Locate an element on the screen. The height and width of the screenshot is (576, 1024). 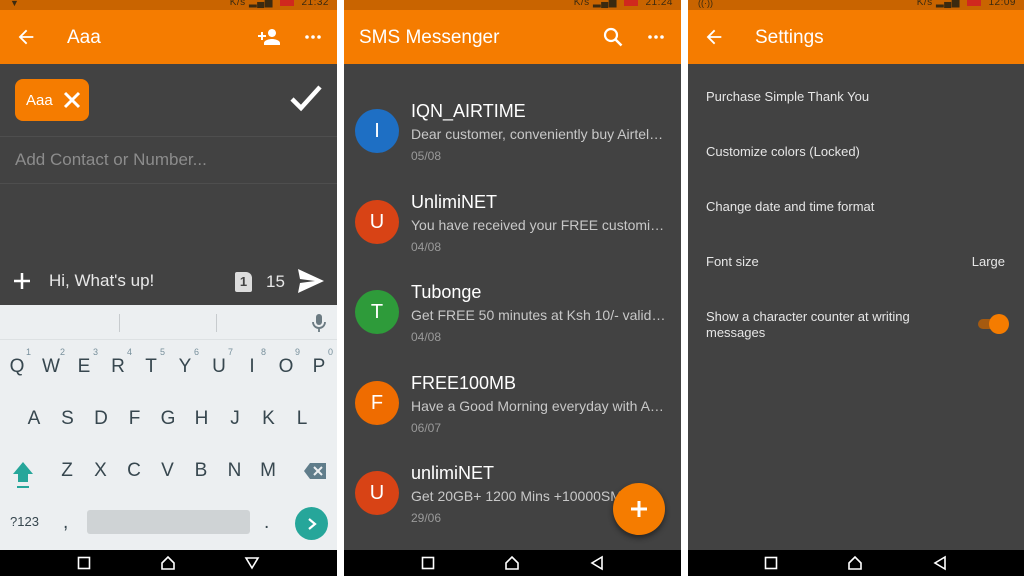
key-m: M is located at coordinates (268, 471).